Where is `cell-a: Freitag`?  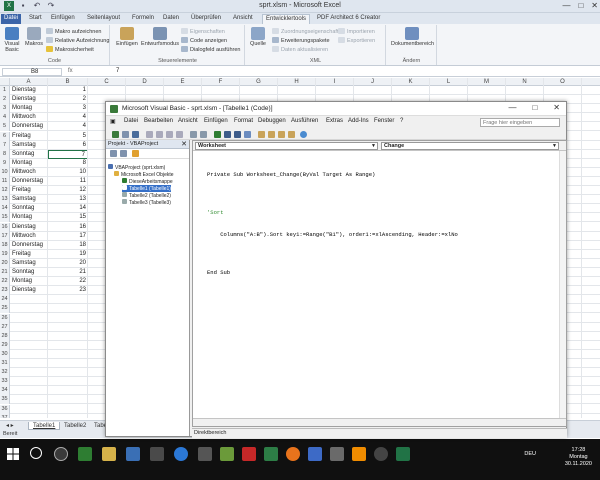 cell-a: Freitag is located at coordinates (30, 136).